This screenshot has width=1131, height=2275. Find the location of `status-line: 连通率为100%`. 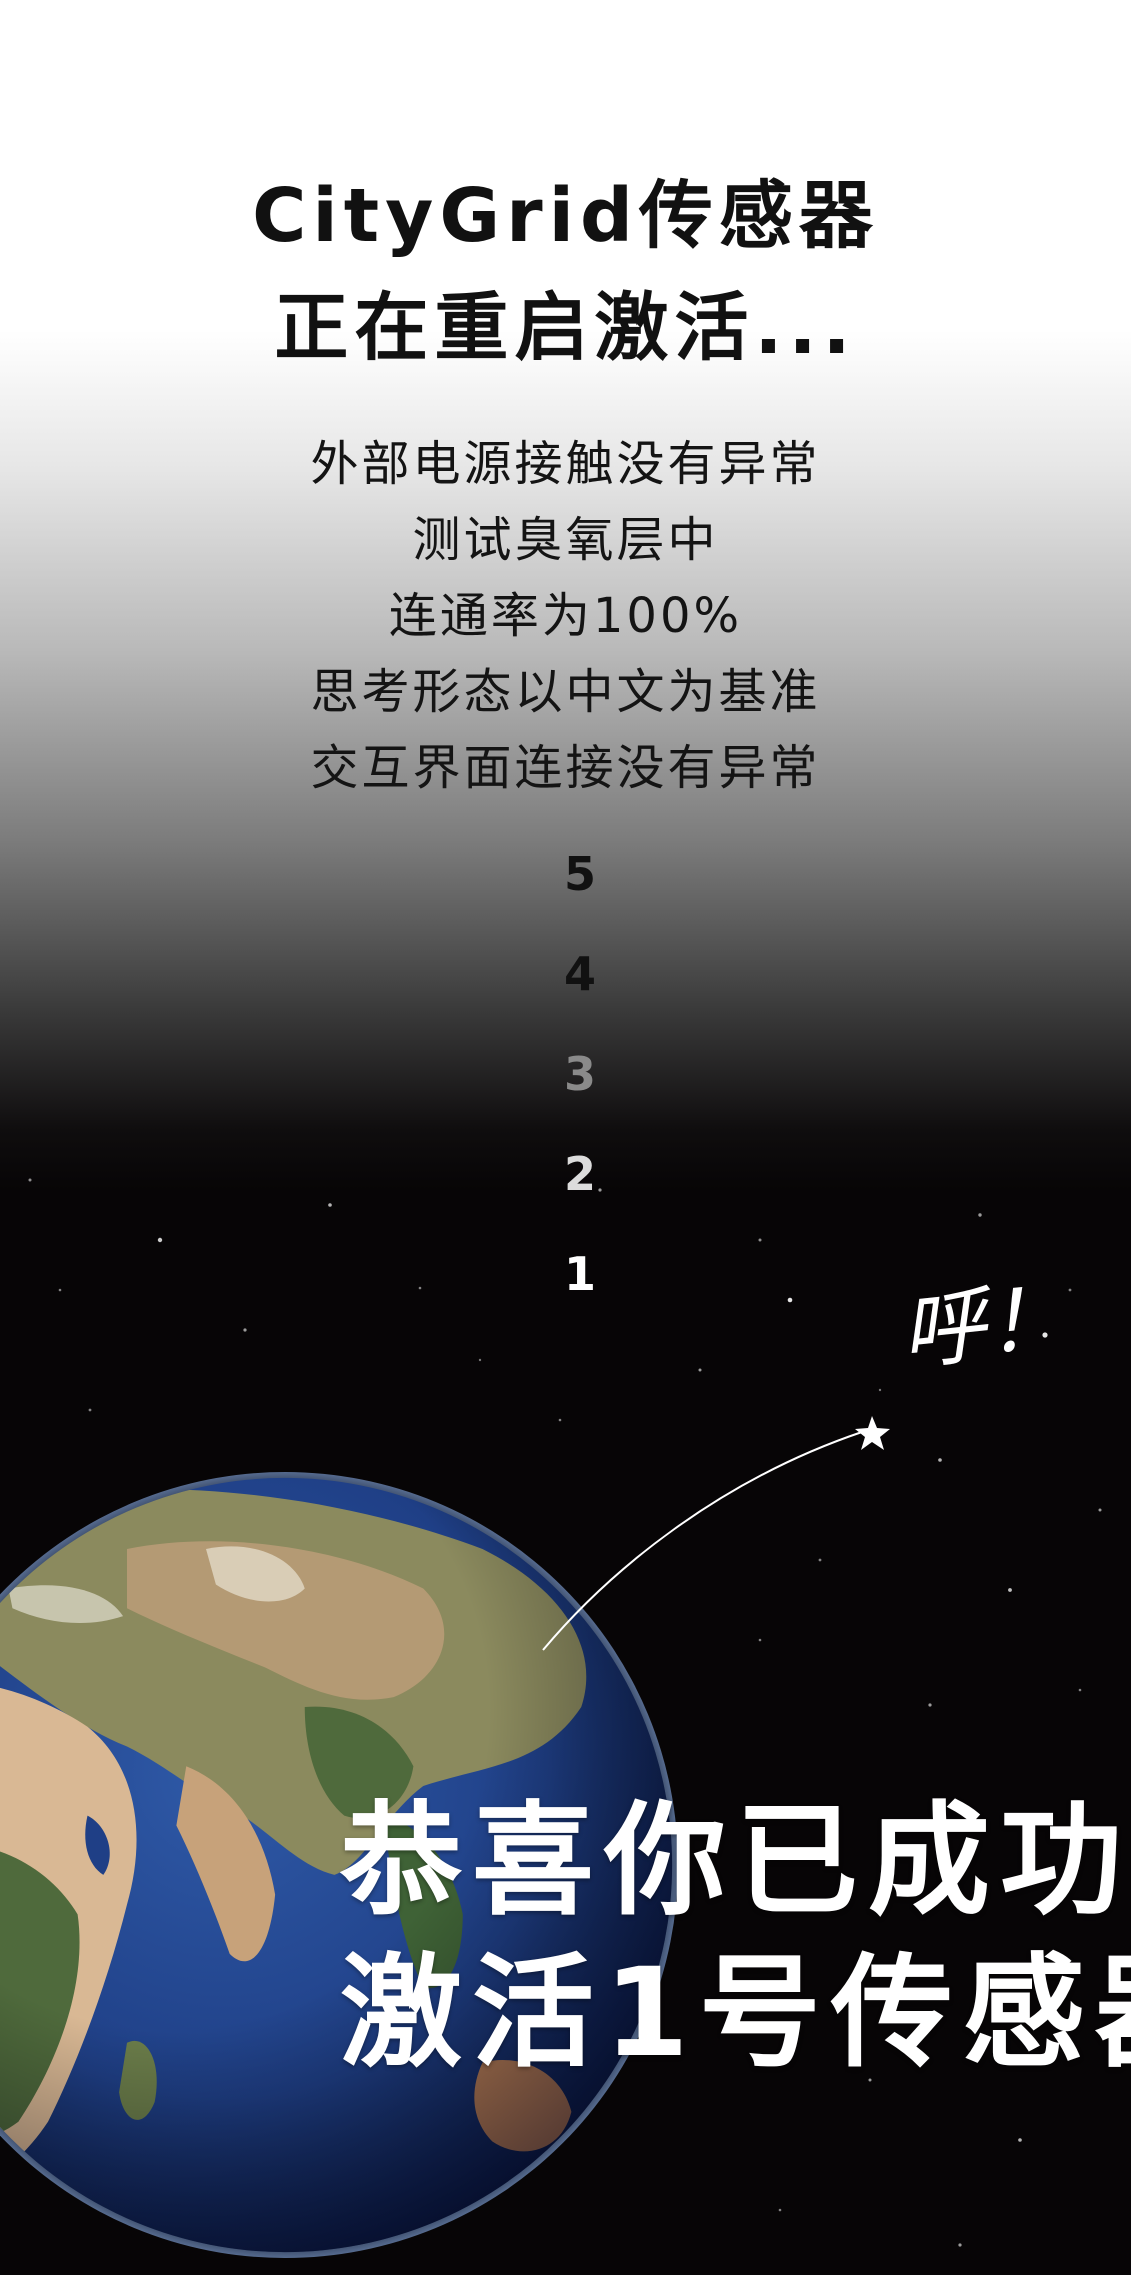

status-line: 连通率为100% is located at coordinates (565, 616).